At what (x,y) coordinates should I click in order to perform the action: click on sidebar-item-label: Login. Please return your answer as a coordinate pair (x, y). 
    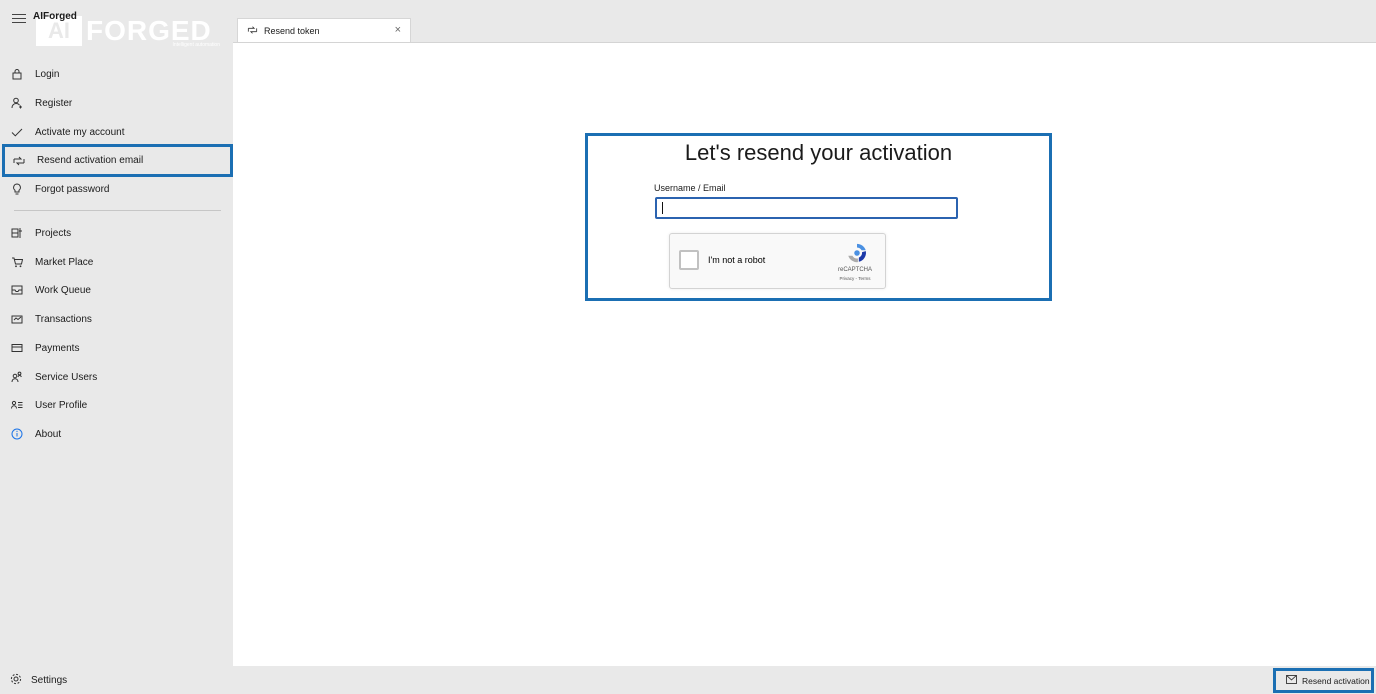
    Looking at the image, I should click on (47, 74).